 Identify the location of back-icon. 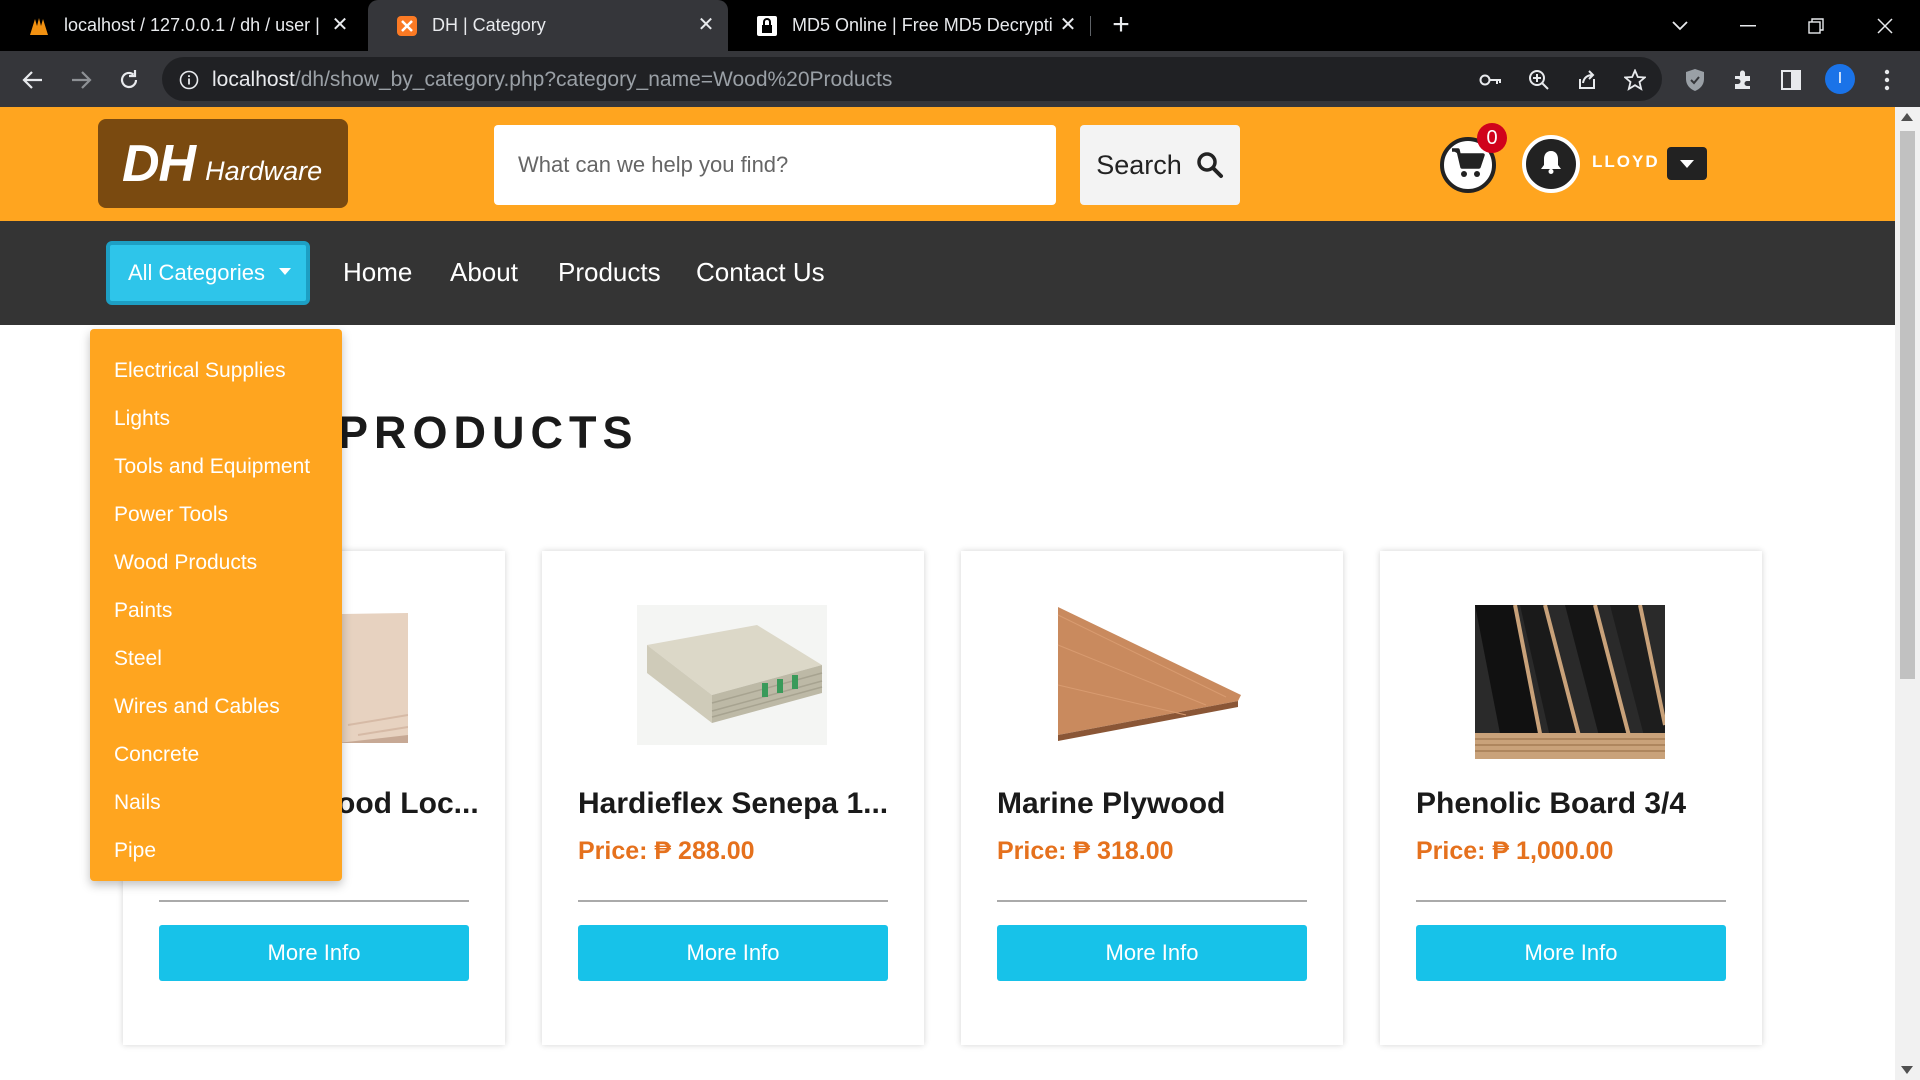
(33, 80).